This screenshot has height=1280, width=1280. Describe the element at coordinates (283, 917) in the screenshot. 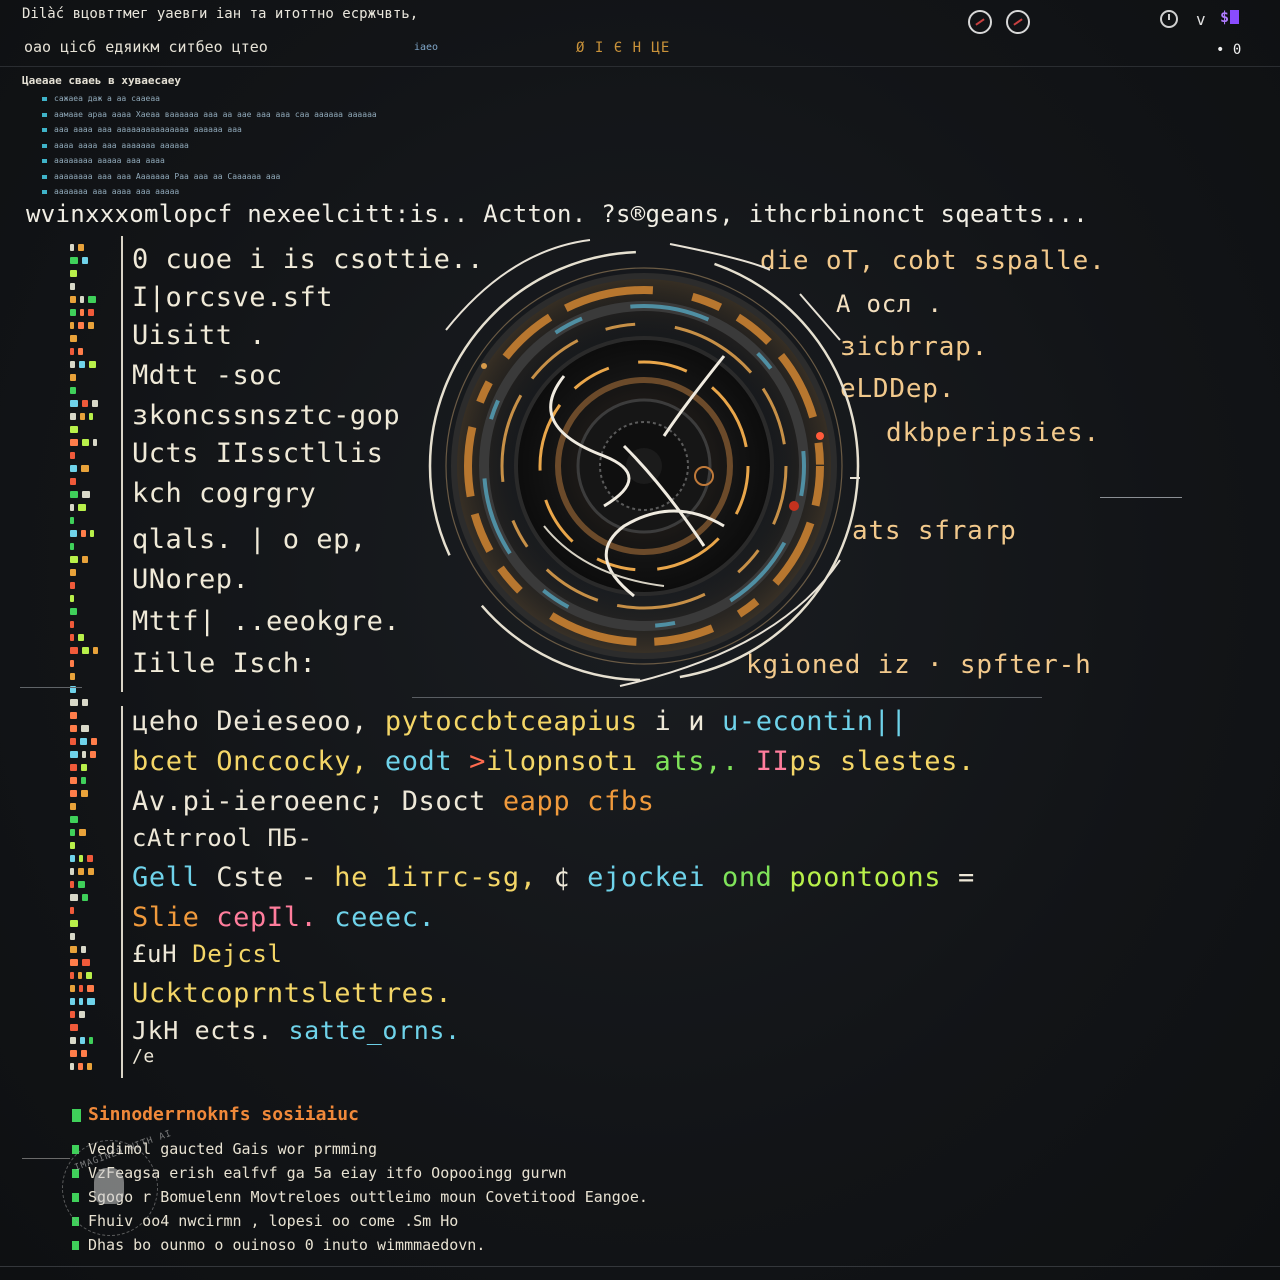

I see `code-line: Slie cepIl. ceeec.` at that location.